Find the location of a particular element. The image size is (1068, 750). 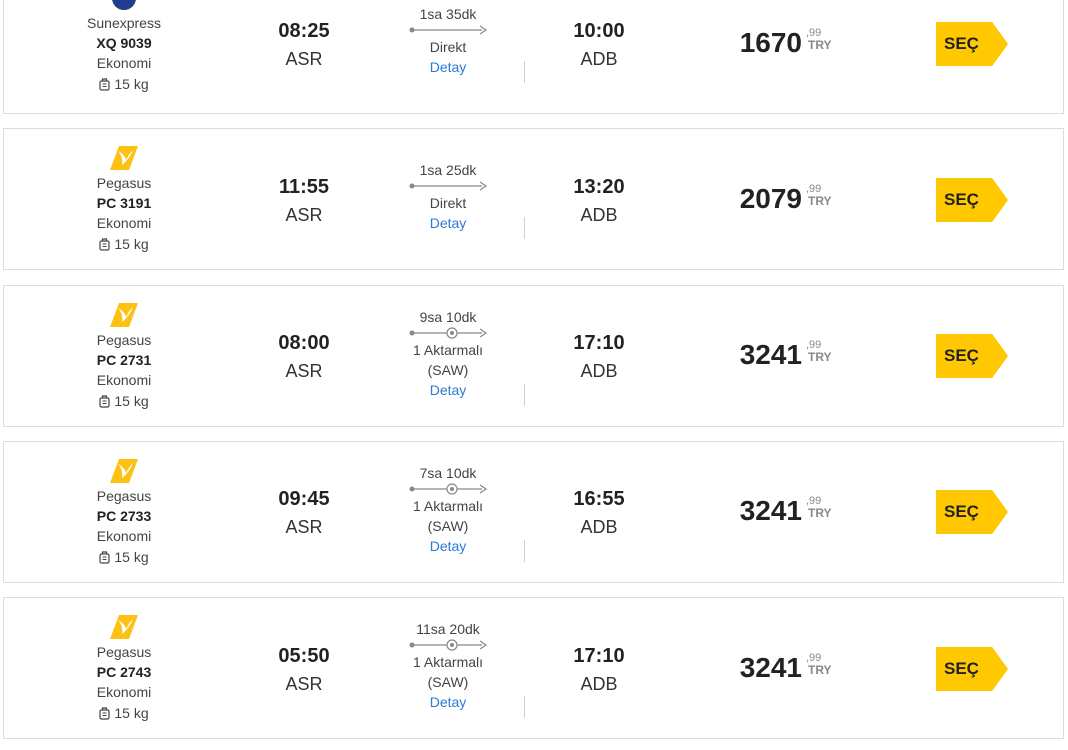

flight-number: PC 2743 is located at coordinates (124, 672).